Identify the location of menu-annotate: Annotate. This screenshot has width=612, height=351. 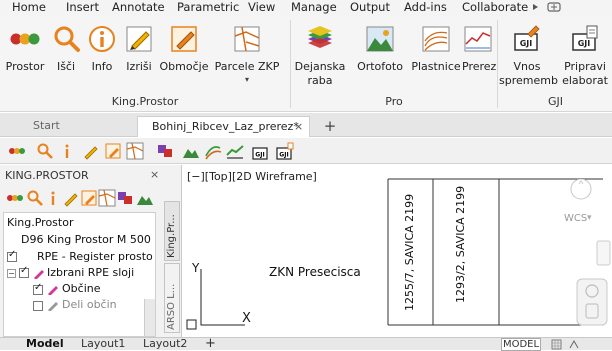
(138, 8).